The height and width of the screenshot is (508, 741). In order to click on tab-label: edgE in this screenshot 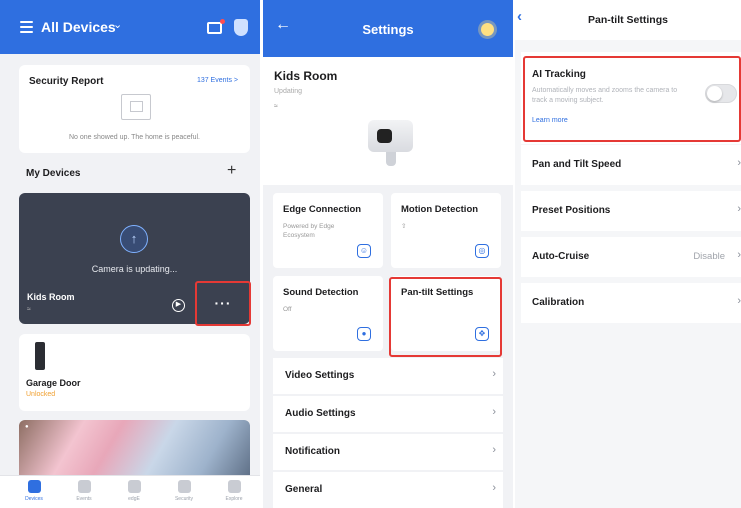, I will do `click(134, 499)`.